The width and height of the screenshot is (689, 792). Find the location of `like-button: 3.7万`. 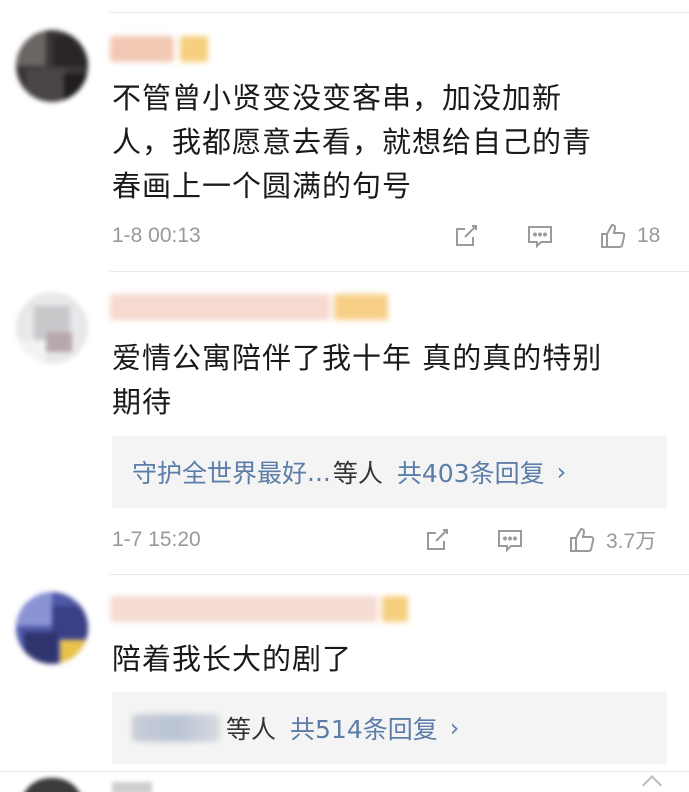

like-button: 3.7万 is located at coordinates (612, 540).